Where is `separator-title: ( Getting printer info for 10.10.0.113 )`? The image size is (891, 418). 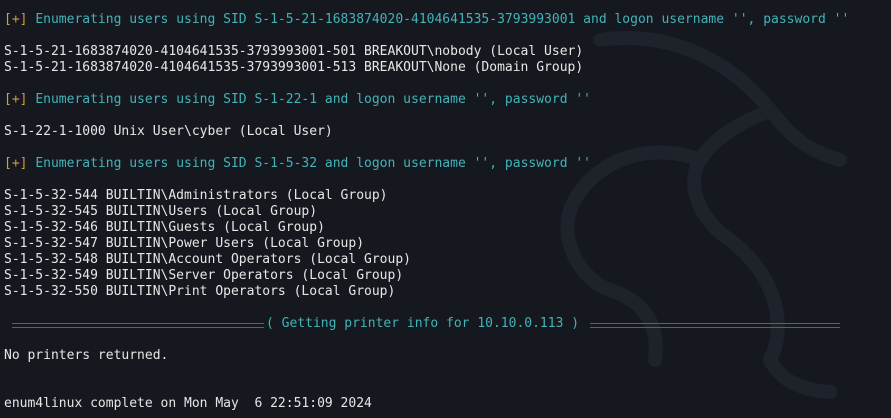
separator-title: ( Getting printer info for 10.10.0.113 ) is located at coordinates (423, 323).